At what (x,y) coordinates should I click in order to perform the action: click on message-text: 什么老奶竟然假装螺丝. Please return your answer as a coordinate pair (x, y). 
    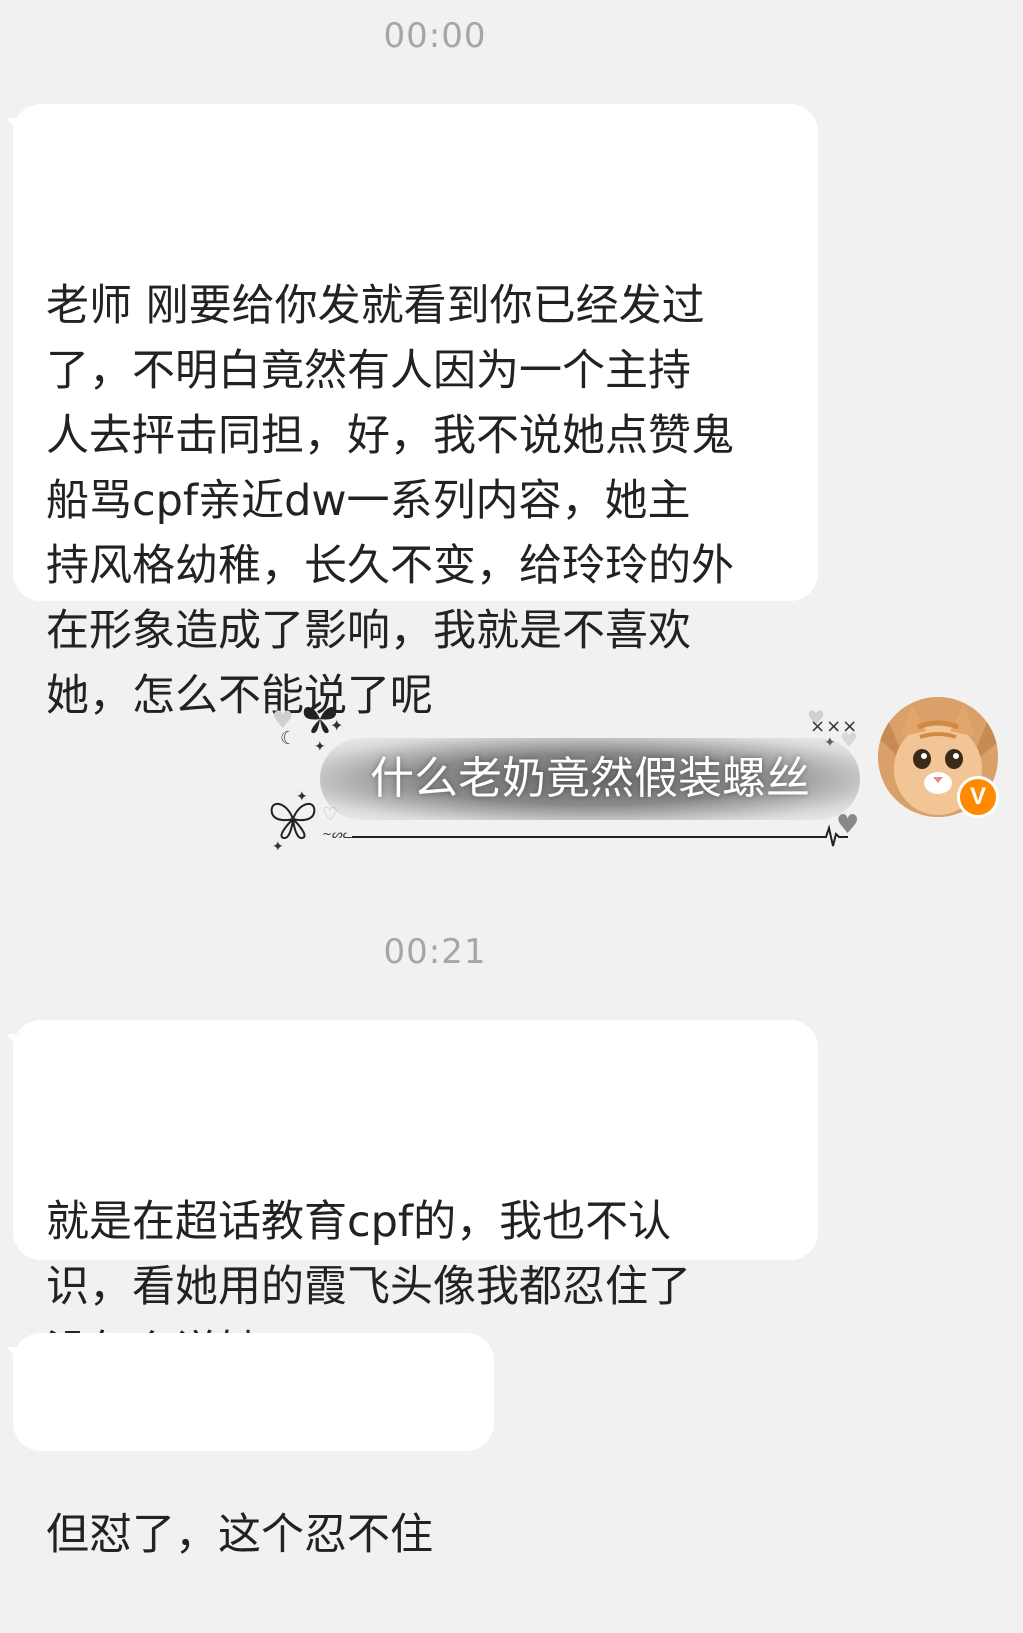
    Looking at the image, I should click on (590, 778).